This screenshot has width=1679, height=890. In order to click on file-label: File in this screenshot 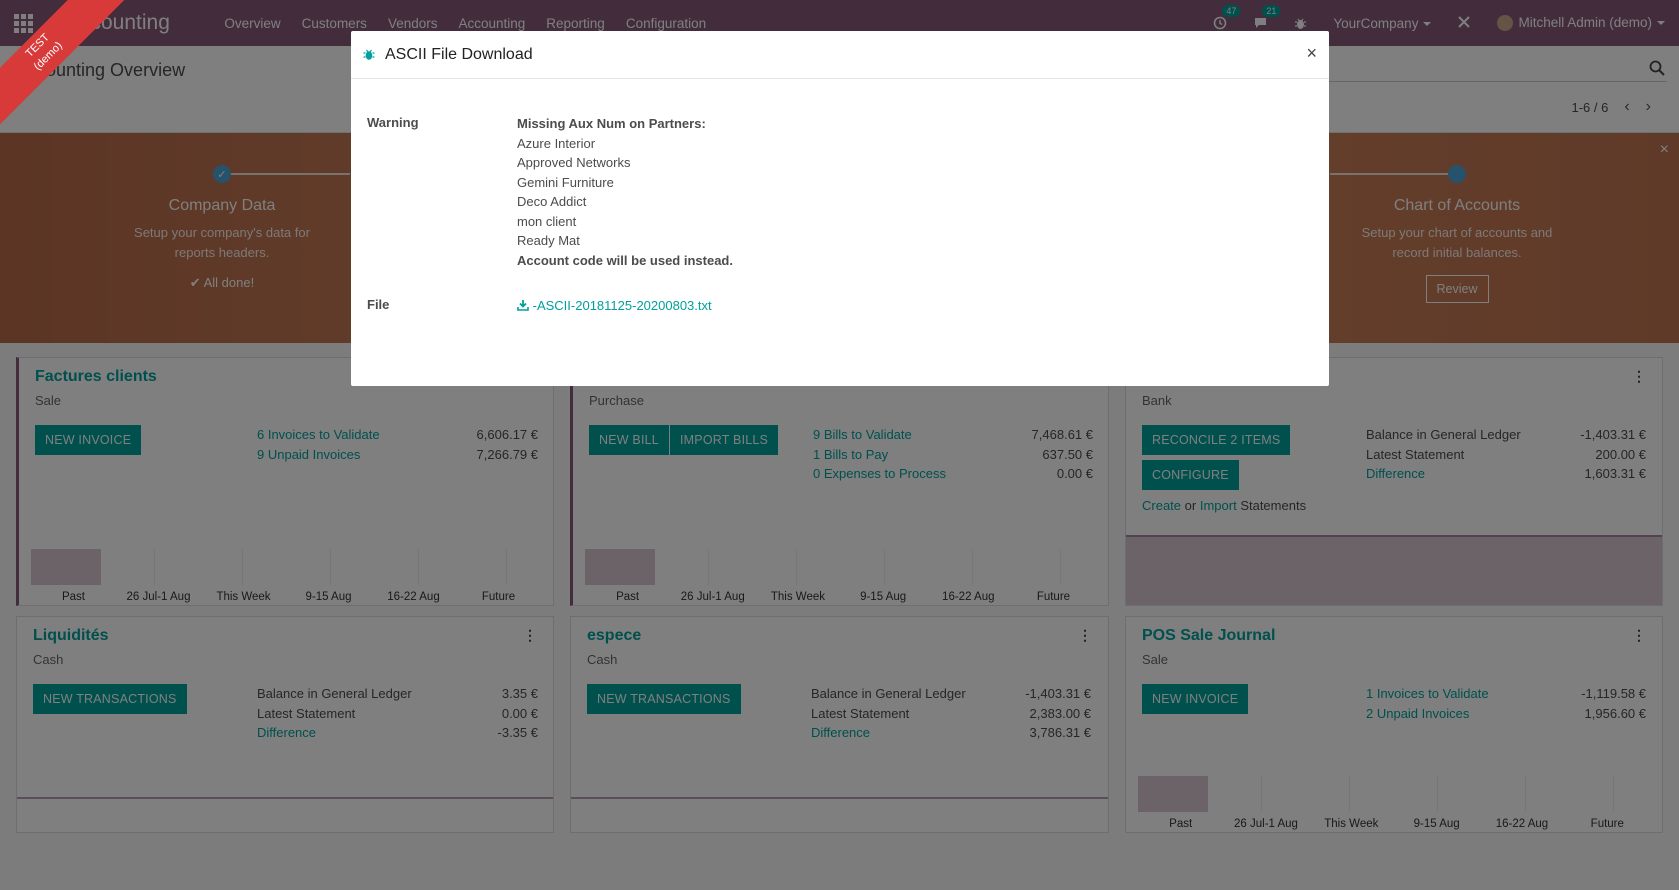, I will do `click(378, 304)`.